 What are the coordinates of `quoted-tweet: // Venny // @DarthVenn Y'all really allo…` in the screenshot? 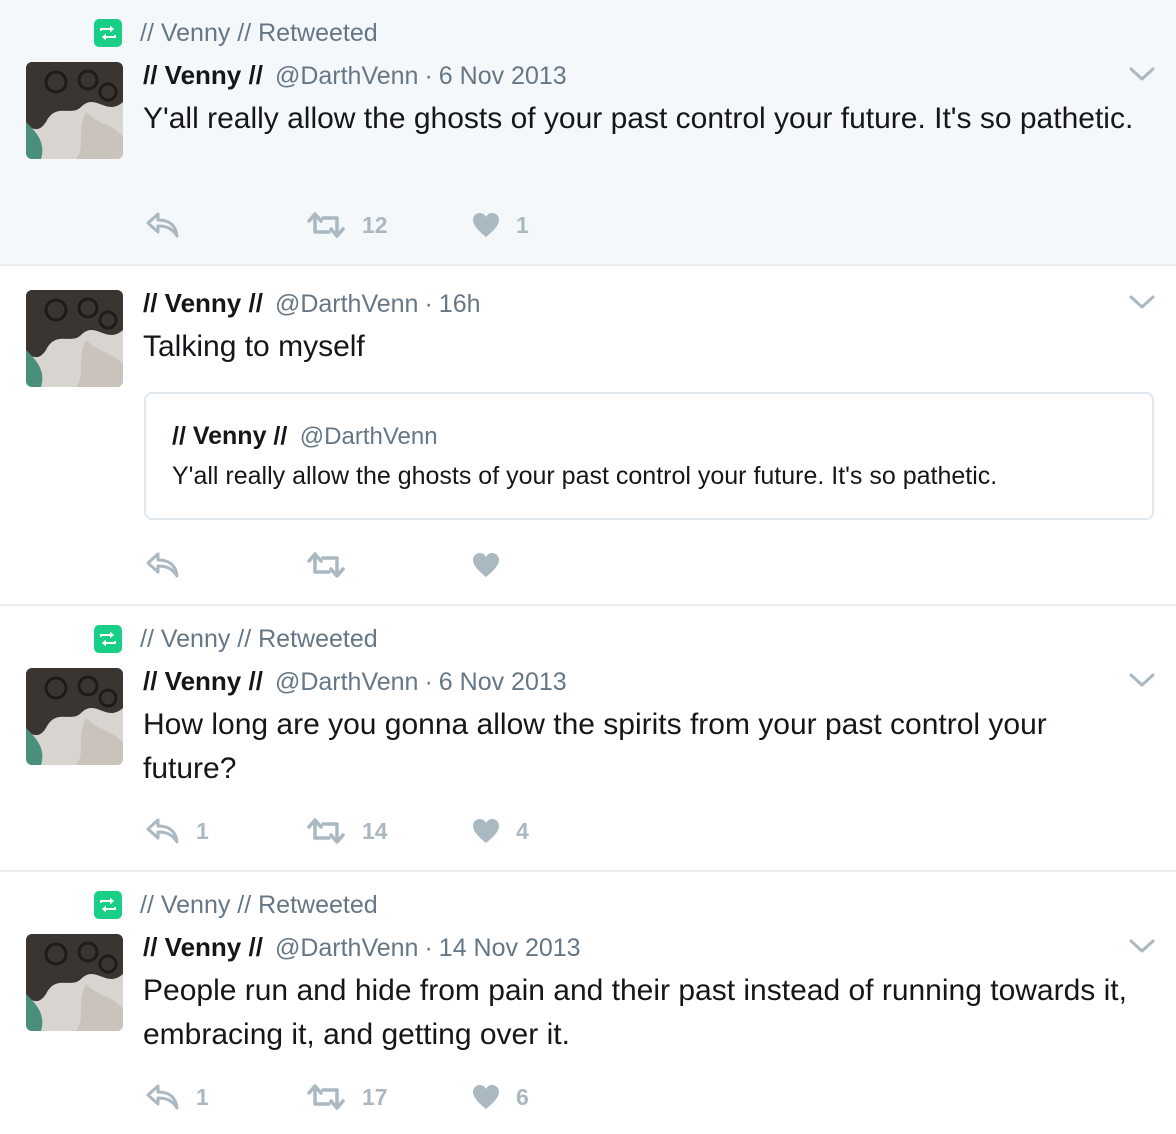 It's located at (649, 456).